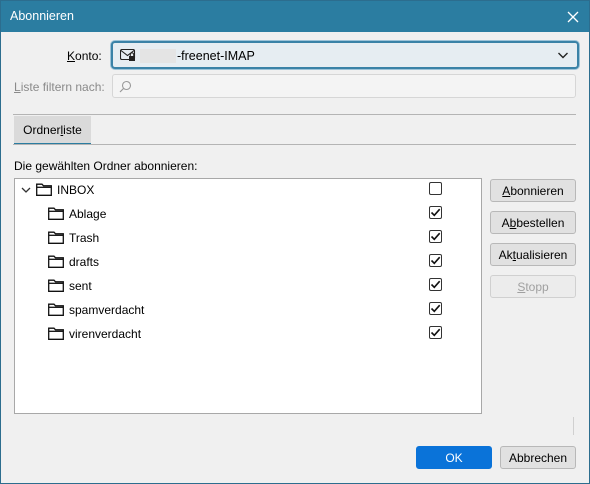  What do you see at coordinates (59, 87) in the screenshot?
I see `filter-label: Liste filtern nach:` at bounding box center [59, 87].